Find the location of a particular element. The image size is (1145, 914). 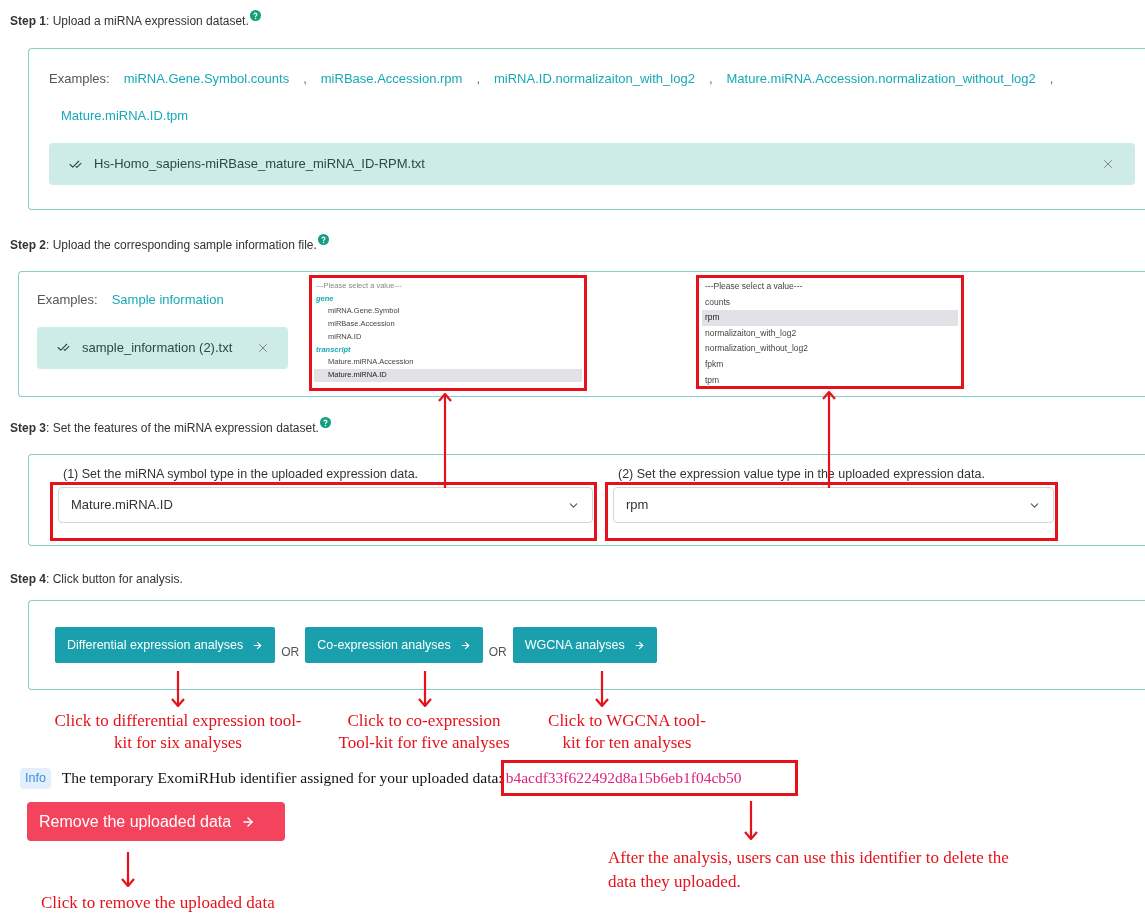

list-option: normalization_without_log2 is located at coordinates (830, 349).